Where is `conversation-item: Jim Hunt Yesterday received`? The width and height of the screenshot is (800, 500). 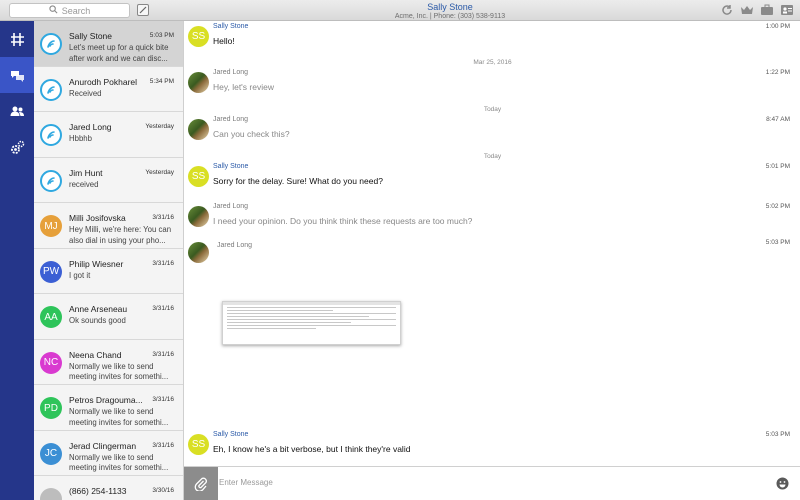 conversation-item: Jim Hunt Yesterday received is located at coordinates (108, 180).